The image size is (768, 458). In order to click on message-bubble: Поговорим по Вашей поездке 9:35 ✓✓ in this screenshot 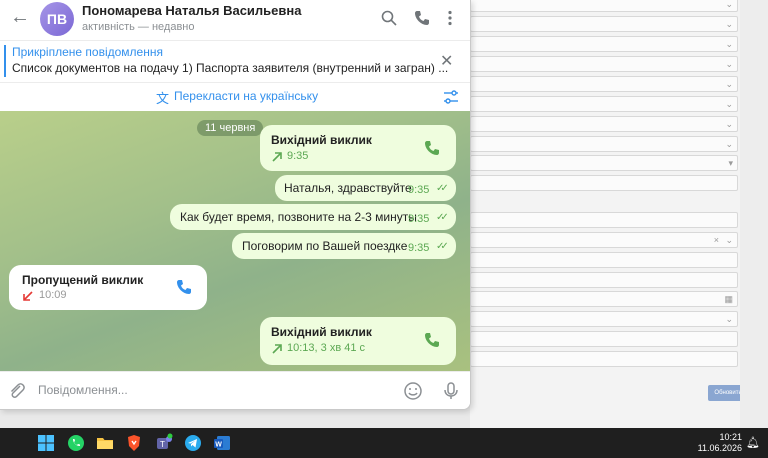, I will do `click(344, 246)`.